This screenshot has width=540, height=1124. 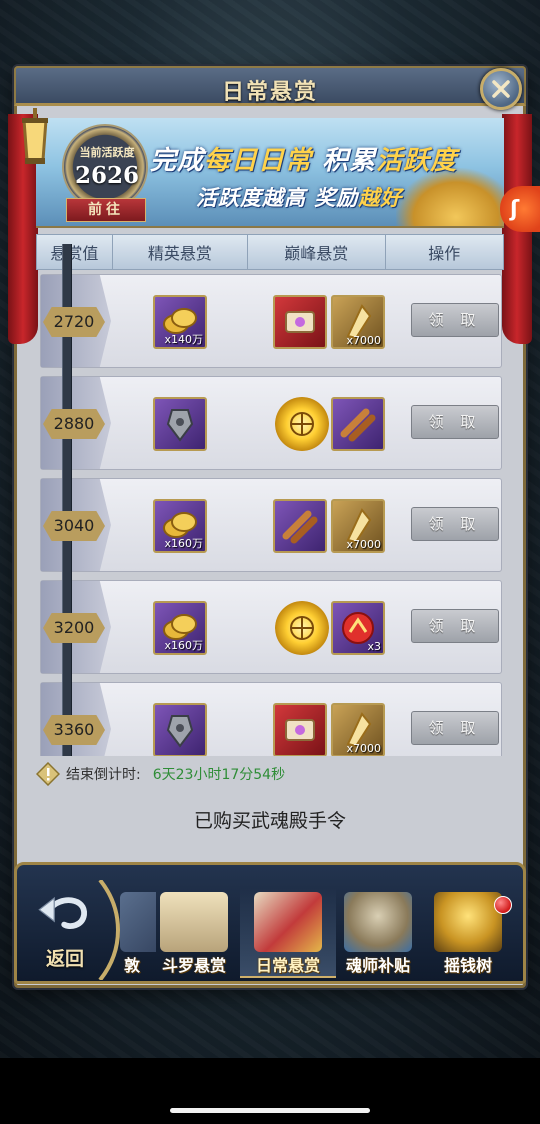 What do you see at coordinates (48, 774) in the screenshot?
I see `warning-icon` at bounding box center [48, 774].